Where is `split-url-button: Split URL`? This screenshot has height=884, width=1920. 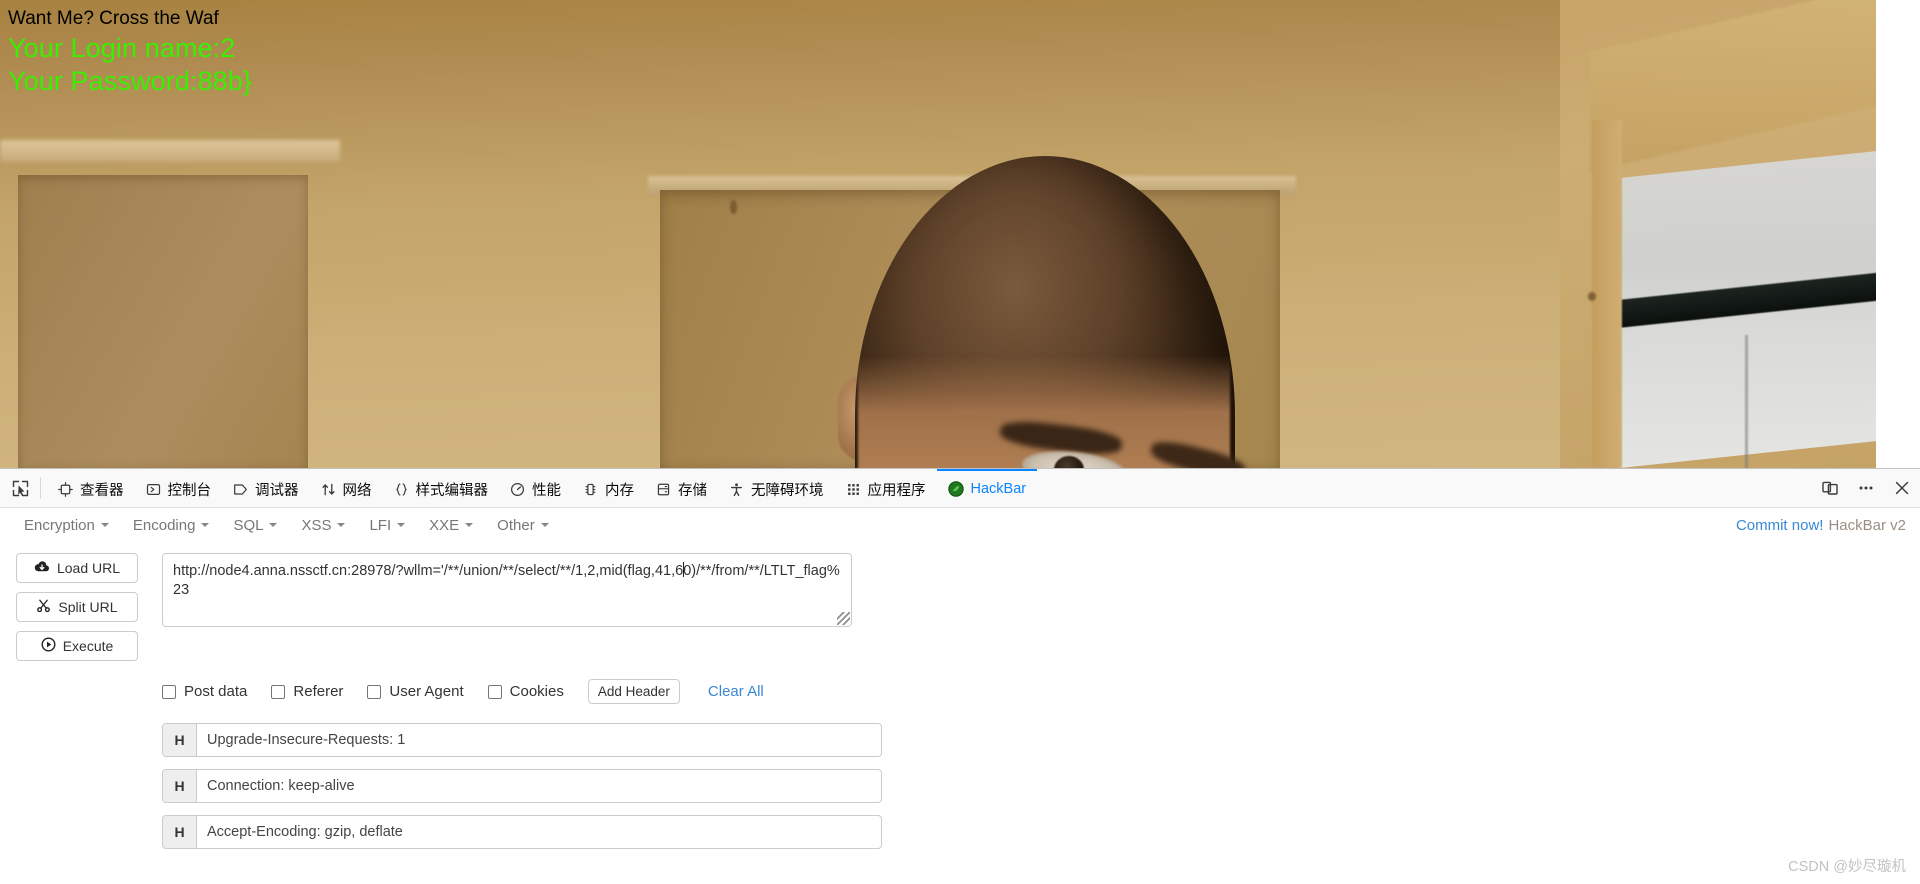
split-url-button: Split URL is located at coordinates (77, 607).